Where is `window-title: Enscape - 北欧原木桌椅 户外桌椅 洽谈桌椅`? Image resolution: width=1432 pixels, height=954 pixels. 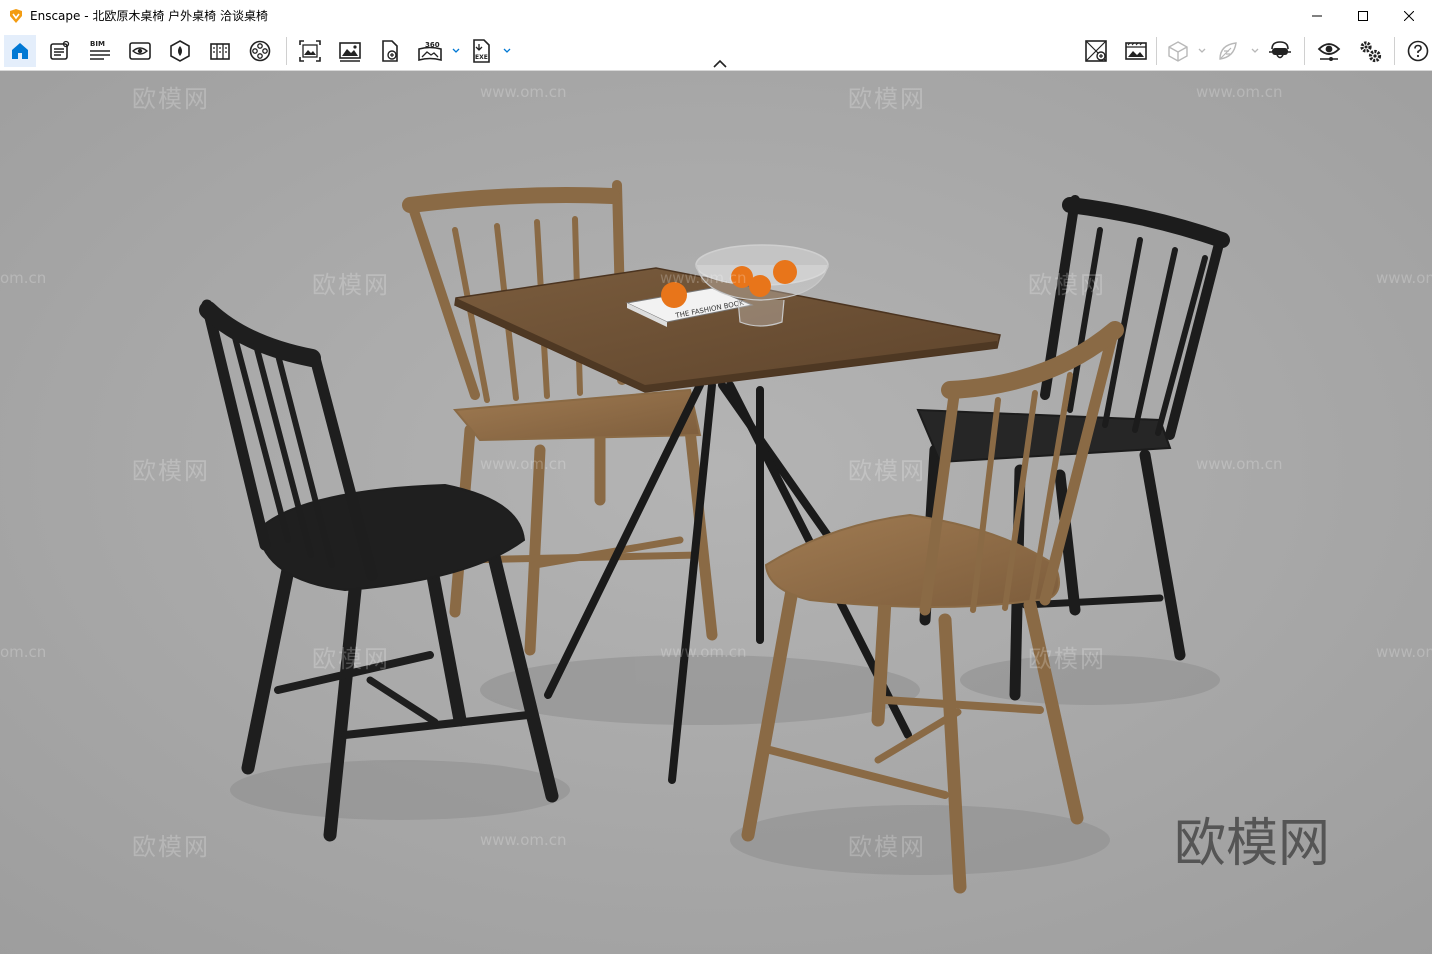 window-title: Enscape - 北欧原木桌椅 户外桌椅 洽谈桌椅 is located at coordinates (149, 16).